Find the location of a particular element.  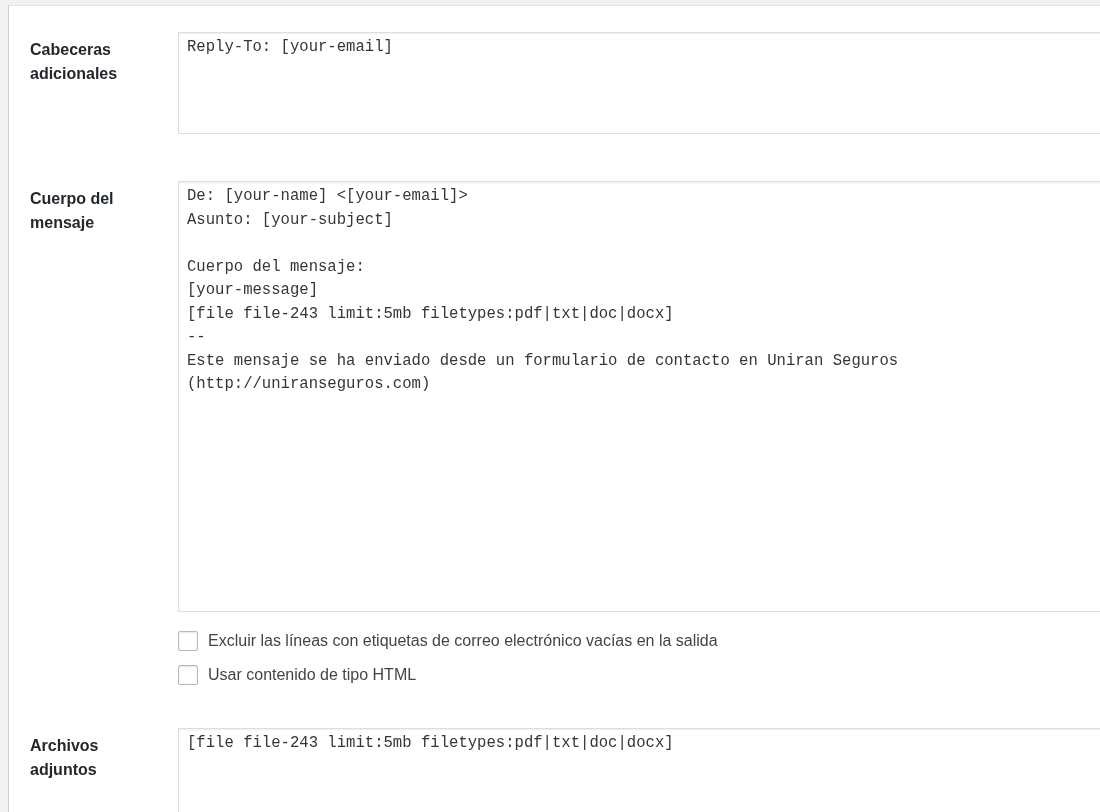

text-area: [file file-243 limit:5mb filetypes:pdf|txt|doc|docx] is located at coordinates (639, 770).